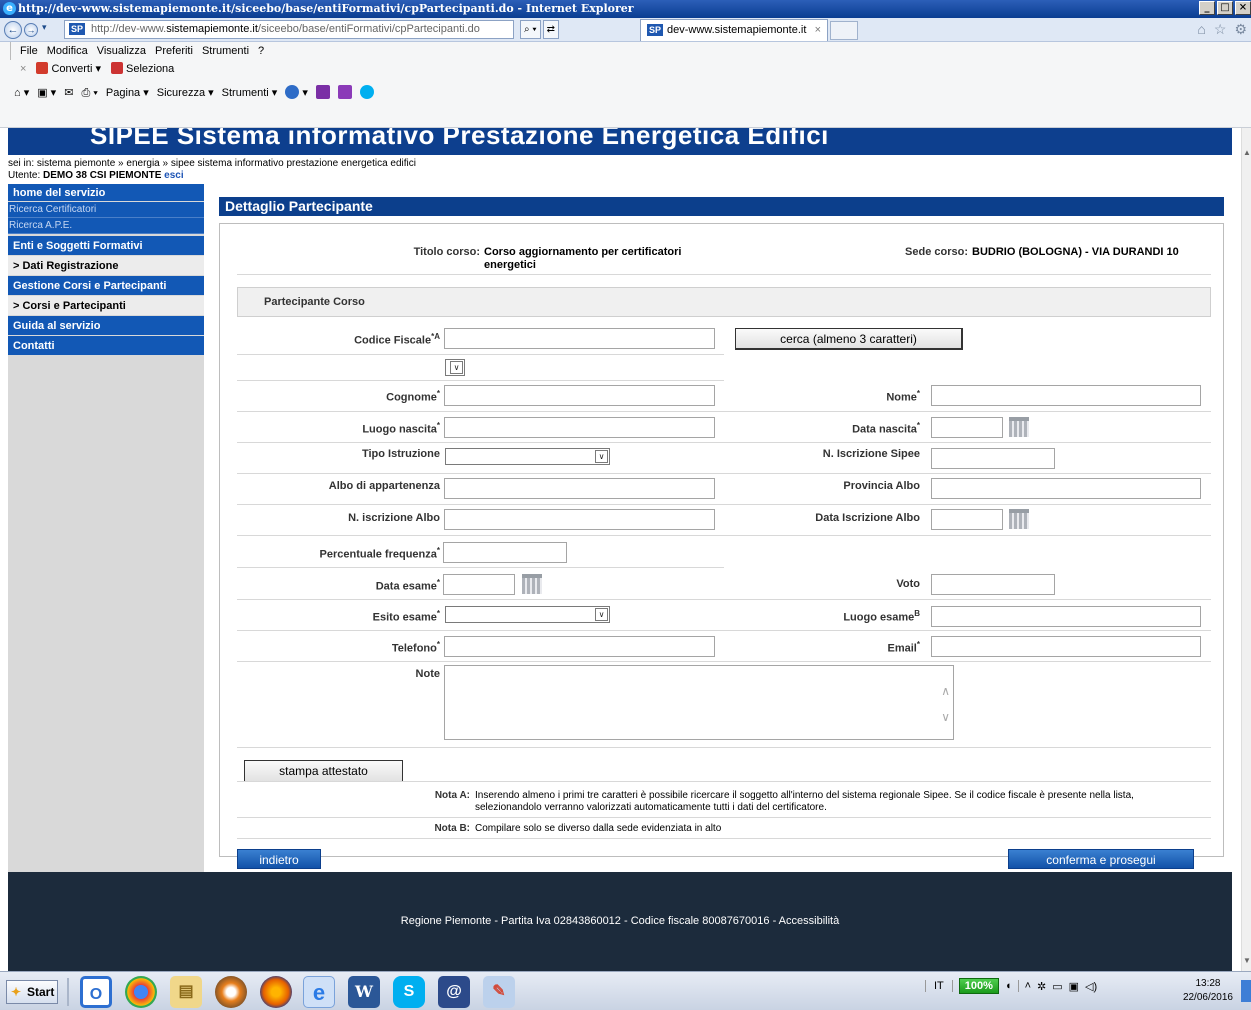 This screenshot has height=1010, width=1251. I want to click on volume-icon: ◁), so click(1091, 986).